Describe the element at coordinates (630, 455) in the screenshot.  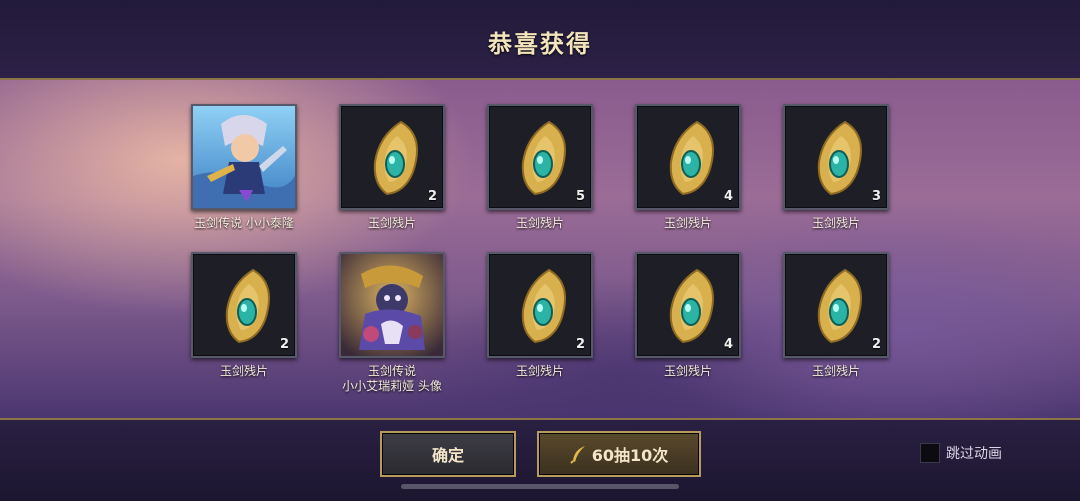
I see `pull-button-label: 60抽10次` at that location.